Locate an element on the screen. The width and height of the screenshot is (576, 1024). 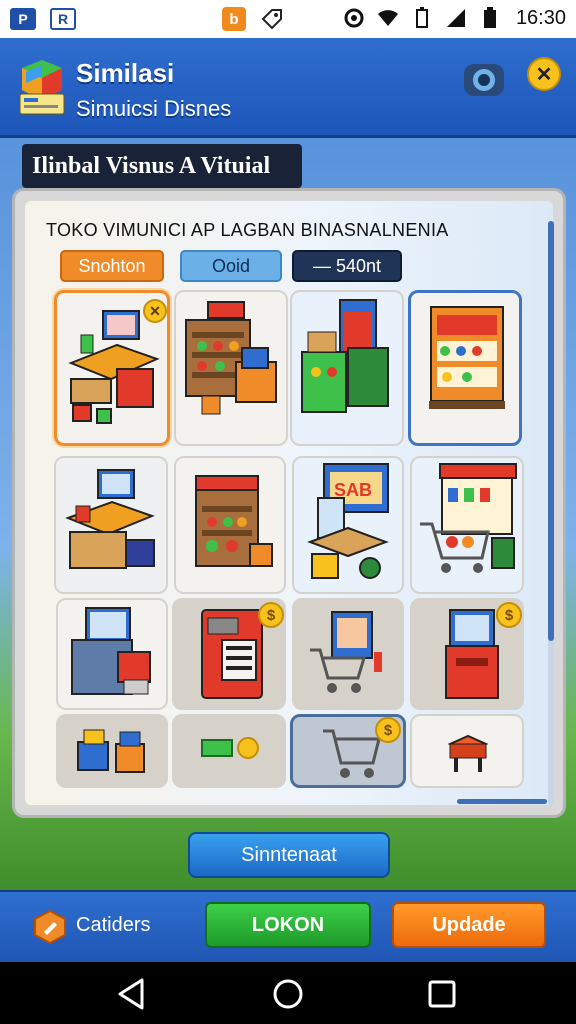
stool-icon is located at coordinates (468, 753).